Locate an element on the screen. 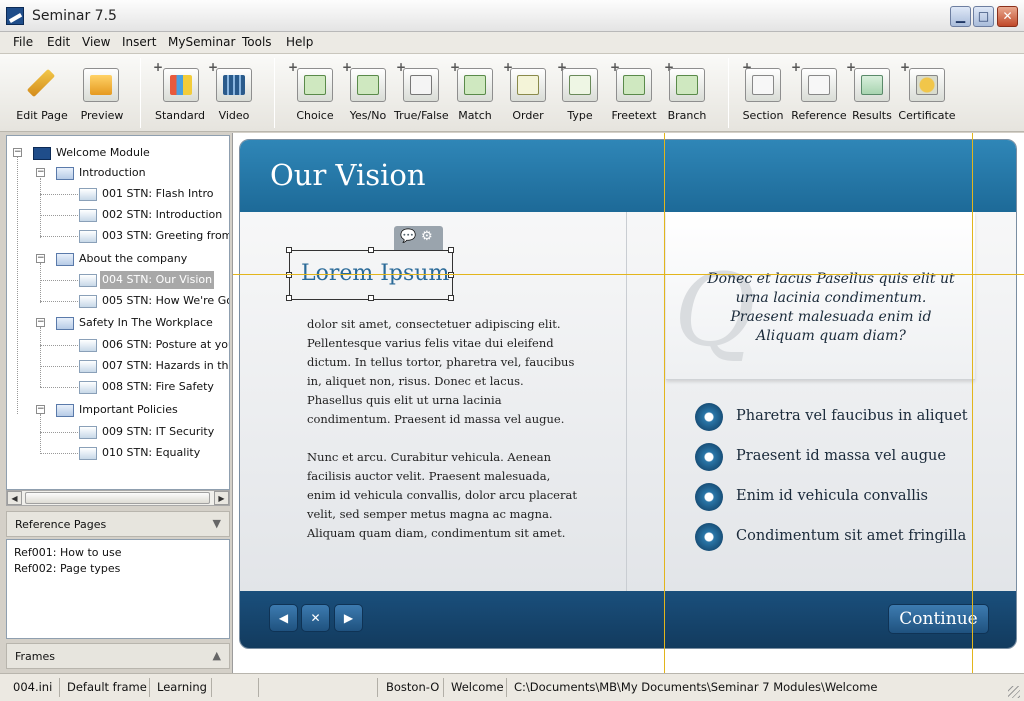  tree-item-page: 005 STN: How We're Goin is located at coordinates (120, 301).